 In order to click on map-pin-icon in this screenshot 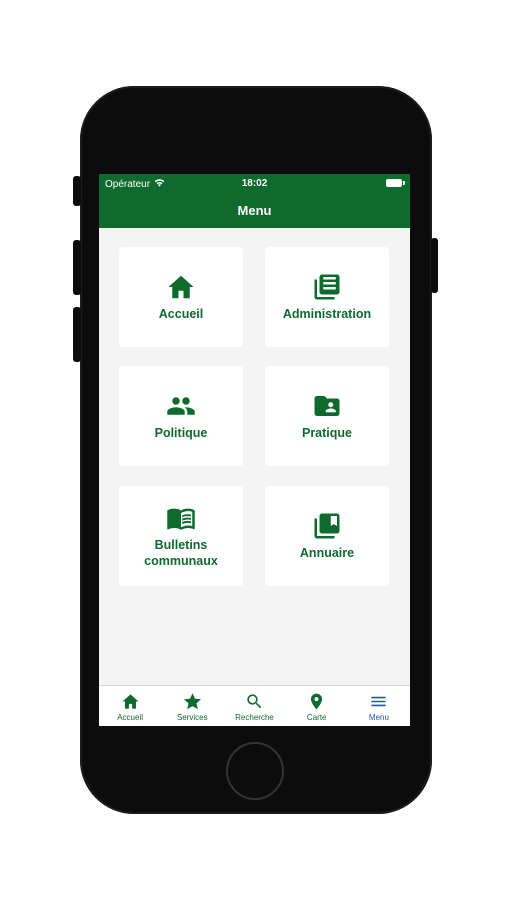, I will do `click(317, 701)`.